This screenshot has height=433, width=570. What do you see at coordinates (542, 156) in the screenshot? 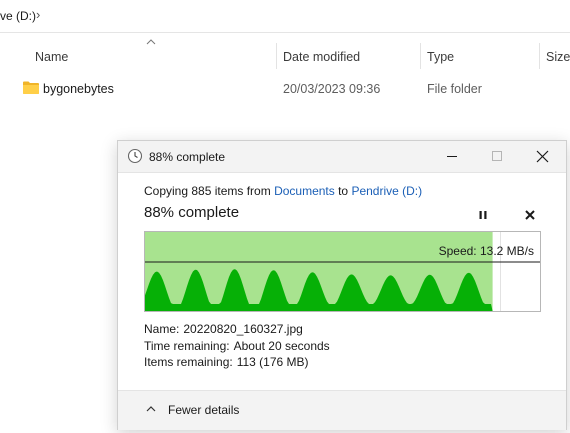
I see `close-button` at bounding box center [542, 156].